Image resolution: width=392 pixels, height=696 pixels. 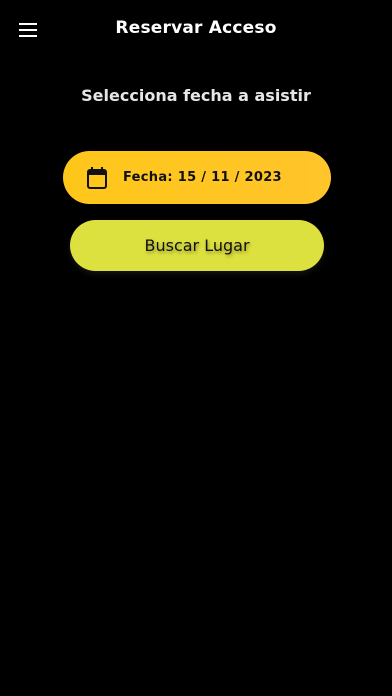 I want to click on instruction-text: Selecciona fecha a asistir, so click(x=196, y=95).